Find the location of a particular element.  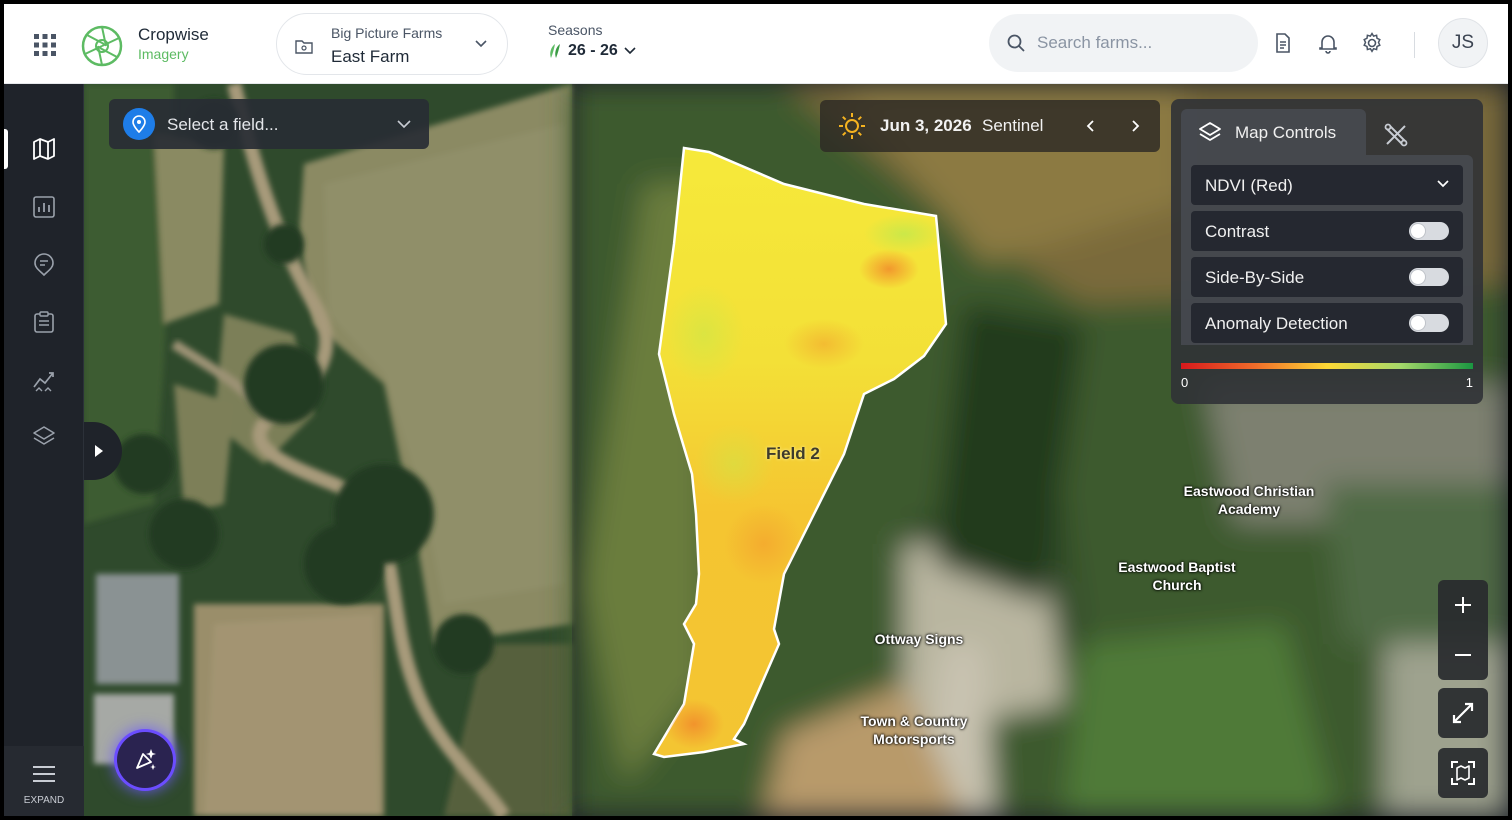

place-label-motorsports: Town & Country Motorsports is located at coordinates (914, 730).